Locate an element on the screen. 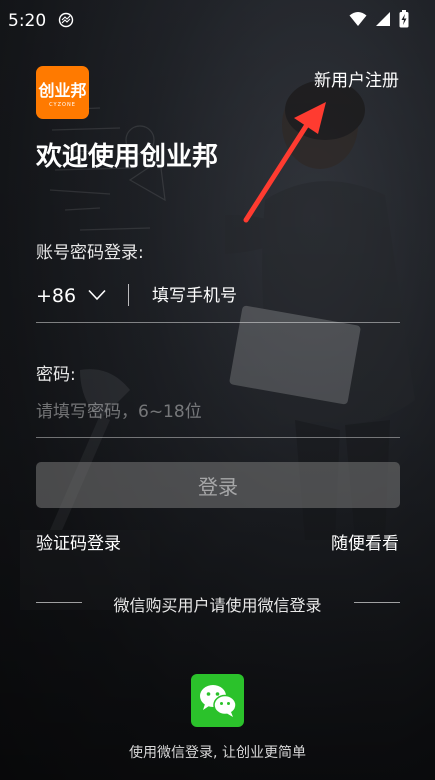  status-icons is located at coordinates (379, 19).